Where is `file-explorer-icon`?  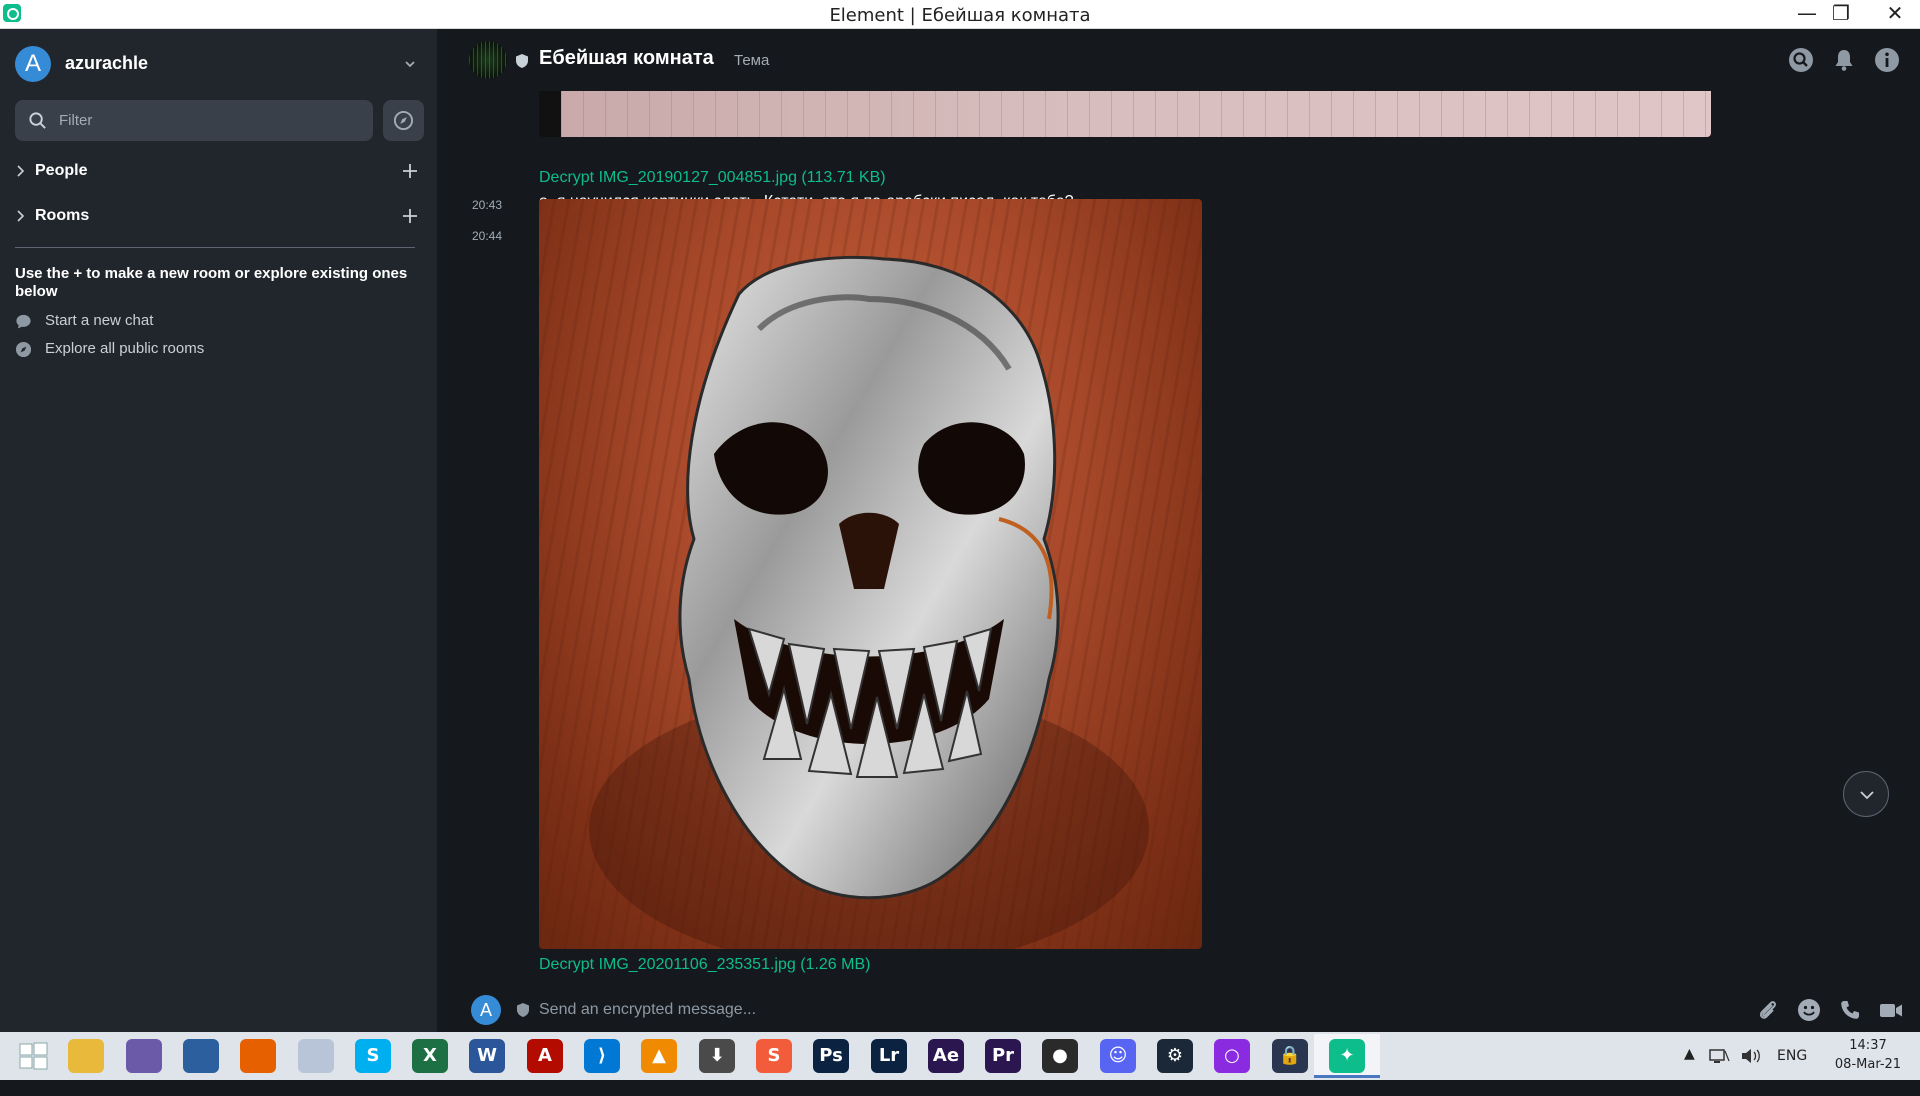 file-explorer-icon is located at coordinates (86, 1056).